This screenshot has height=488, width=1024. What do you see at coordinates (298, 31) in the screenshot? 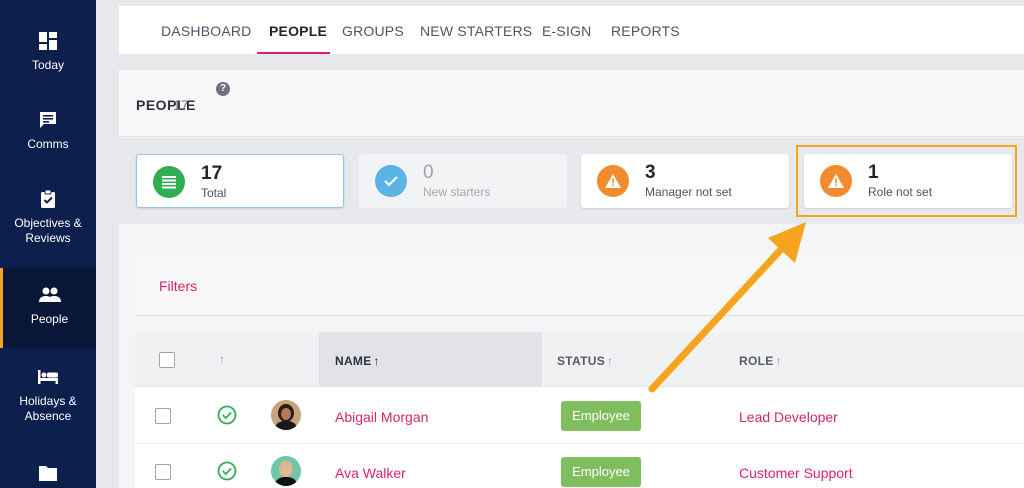
I see `tab-people: PEOPLE` at bounding box center [298, 31].